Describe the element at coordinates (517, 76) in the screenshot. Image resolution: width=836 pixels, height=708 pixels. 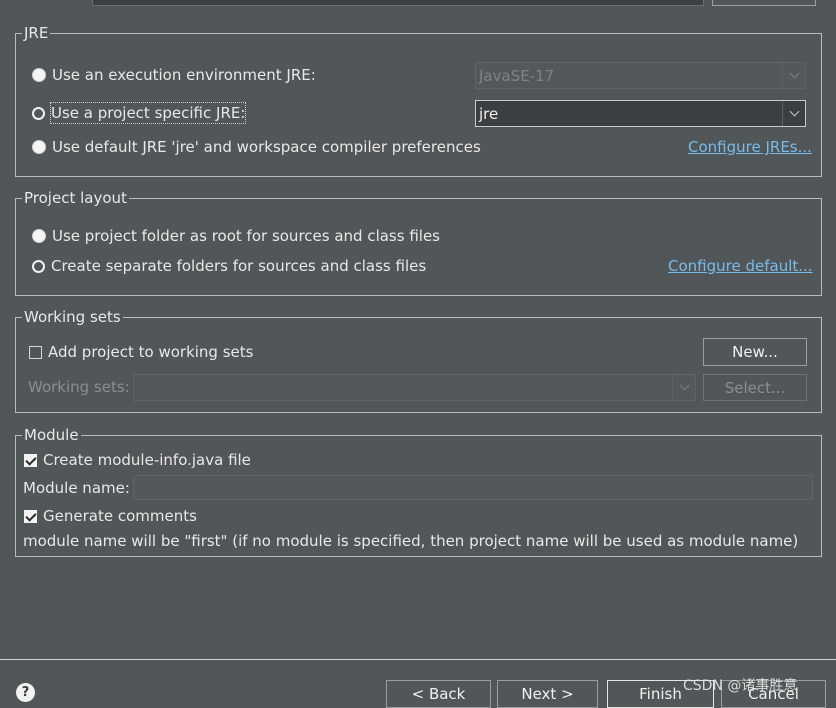
I see `execution-env-value: JavaSE-17` at that location.